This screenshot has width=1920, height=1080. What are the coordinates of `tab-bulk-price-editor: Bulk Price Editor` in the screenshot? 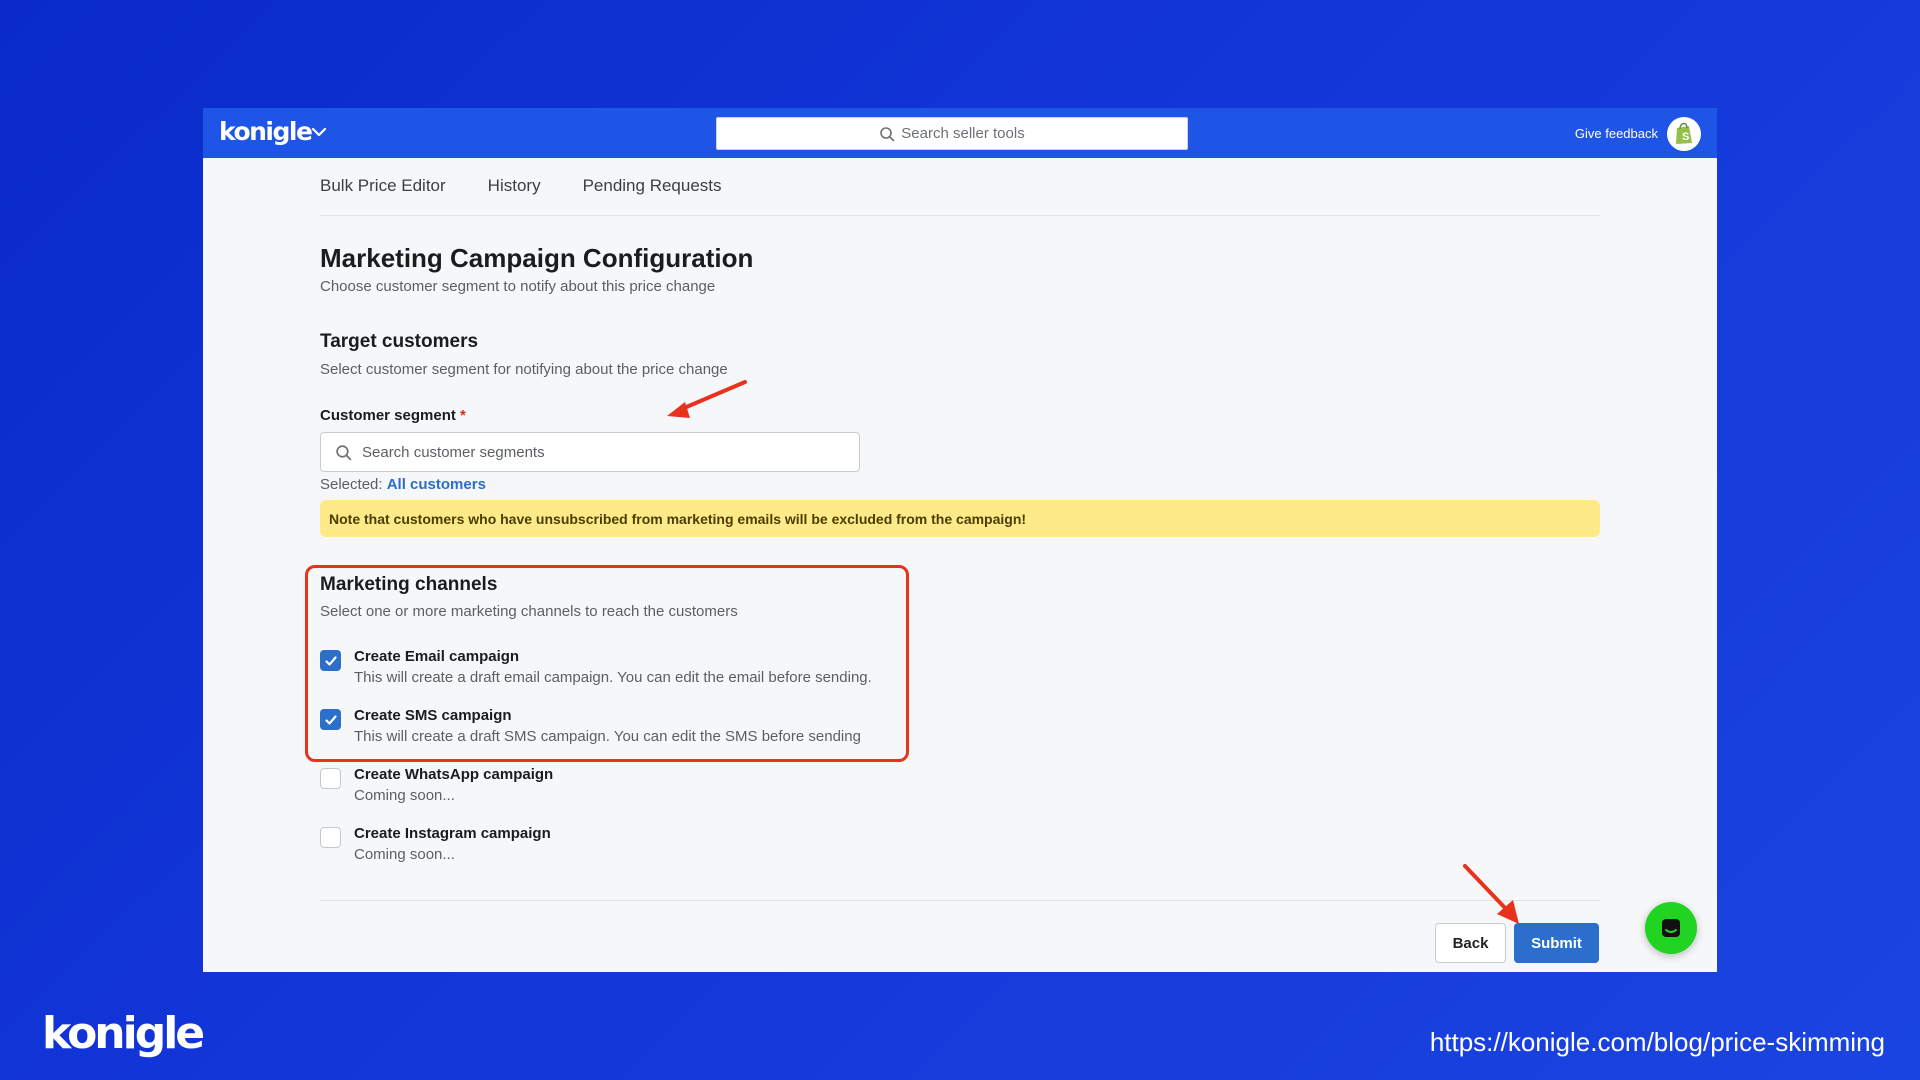 It's located at (383, 186).